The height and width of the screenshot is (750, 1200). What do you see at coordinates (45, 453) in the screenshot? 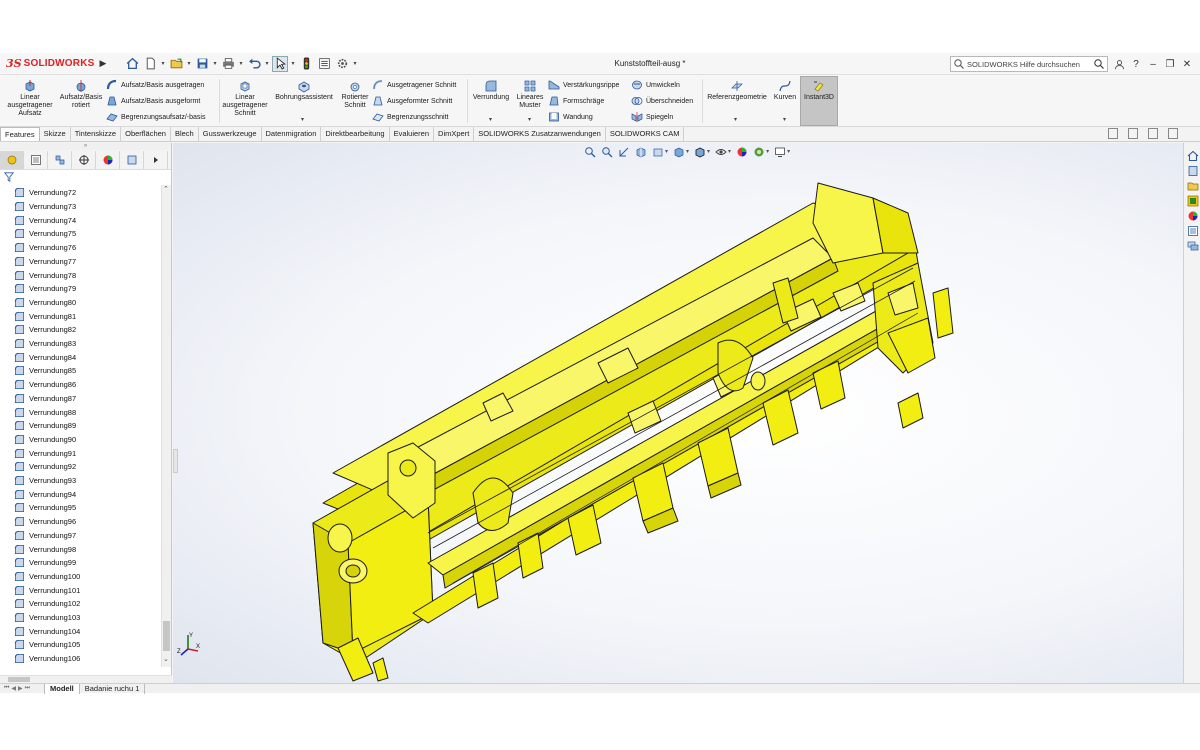
I see `feature-tree-item: Verrundung91` at bounding box center [45, 453].